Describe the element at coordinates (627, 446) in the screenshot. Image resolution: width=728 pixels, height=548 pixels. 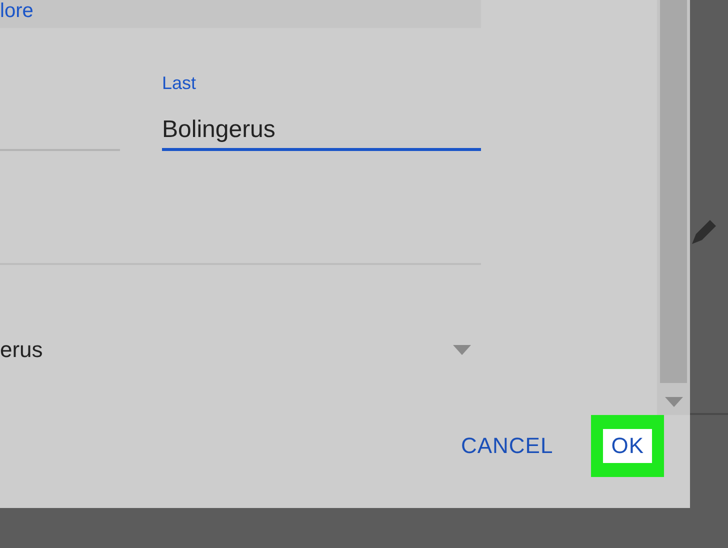
I see `ok-button: OK` at that location.